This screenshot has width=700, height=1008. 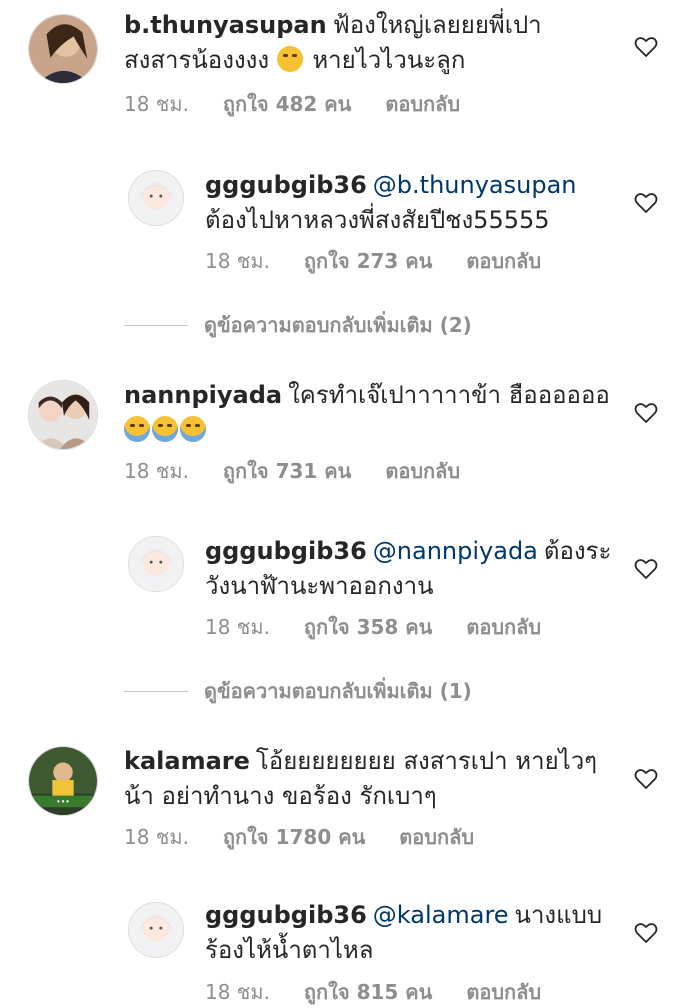 What do you see at coordinates (377, 220) in the screenshot?
I see `comment-body: ต้องไปหาหลวงพี่สงสัยปีชง55555` at bounding box center [377, 220].